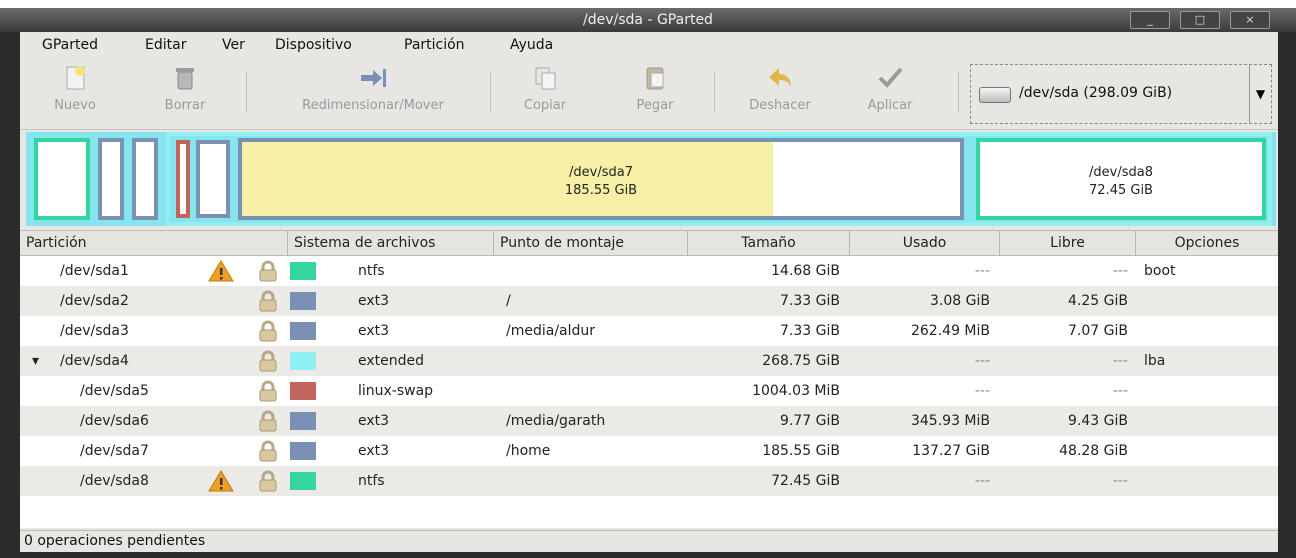 Image resolution: width=1296 pixels, height=558 pixels. I want to click on map-partition-sda8: /dev/sda8 72.45 GiB, so click(1121, 179).